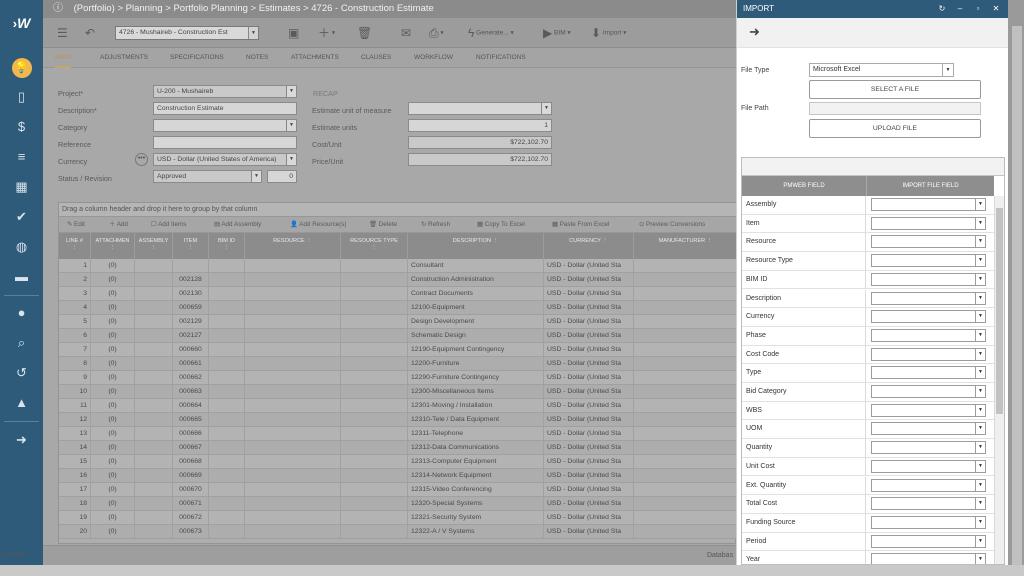  I want to click on col-resource: RESOURCE ⋮, so click(293, 246).